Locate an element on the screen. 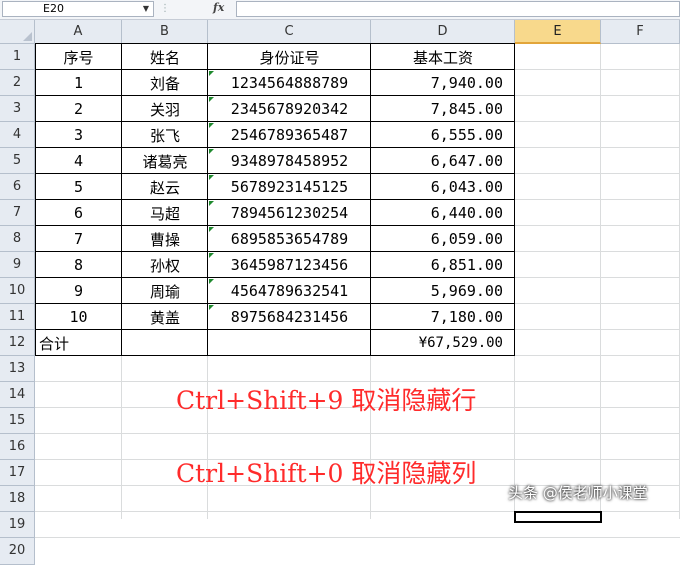  name-box-dropdown-icon: ▼ is located at coordinates (146, 9).